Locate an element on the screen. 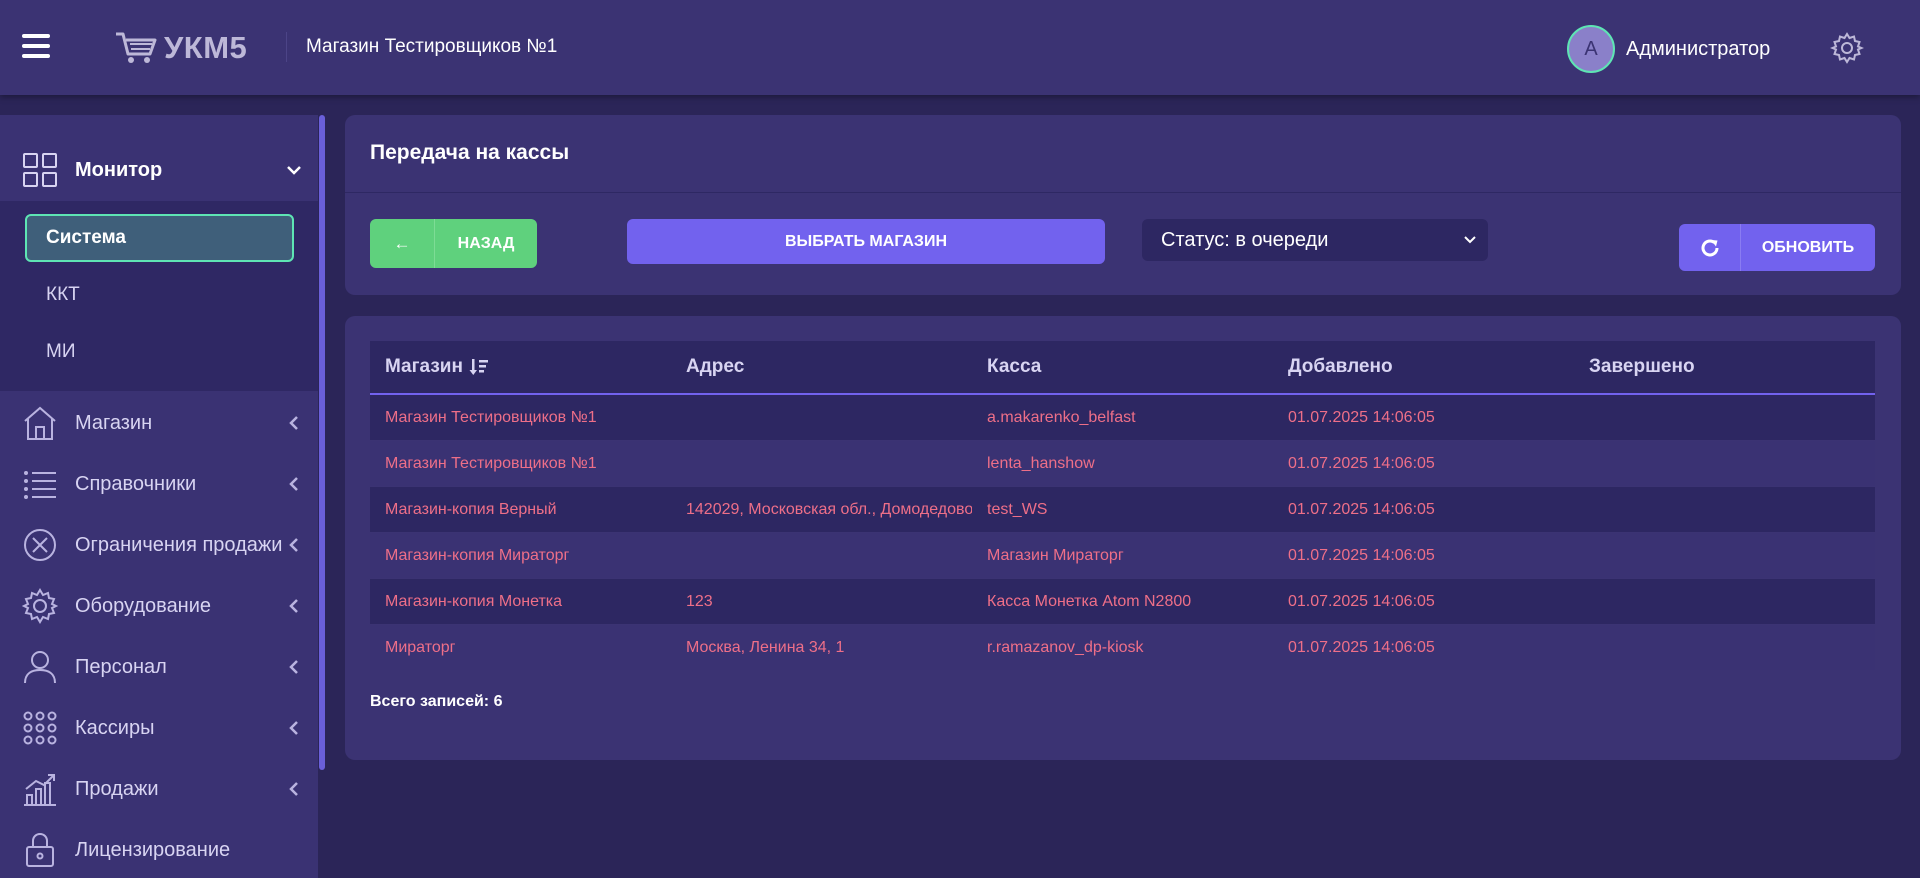  sidebar-item-monitor: Монитор is located at coordinates (159, 170).